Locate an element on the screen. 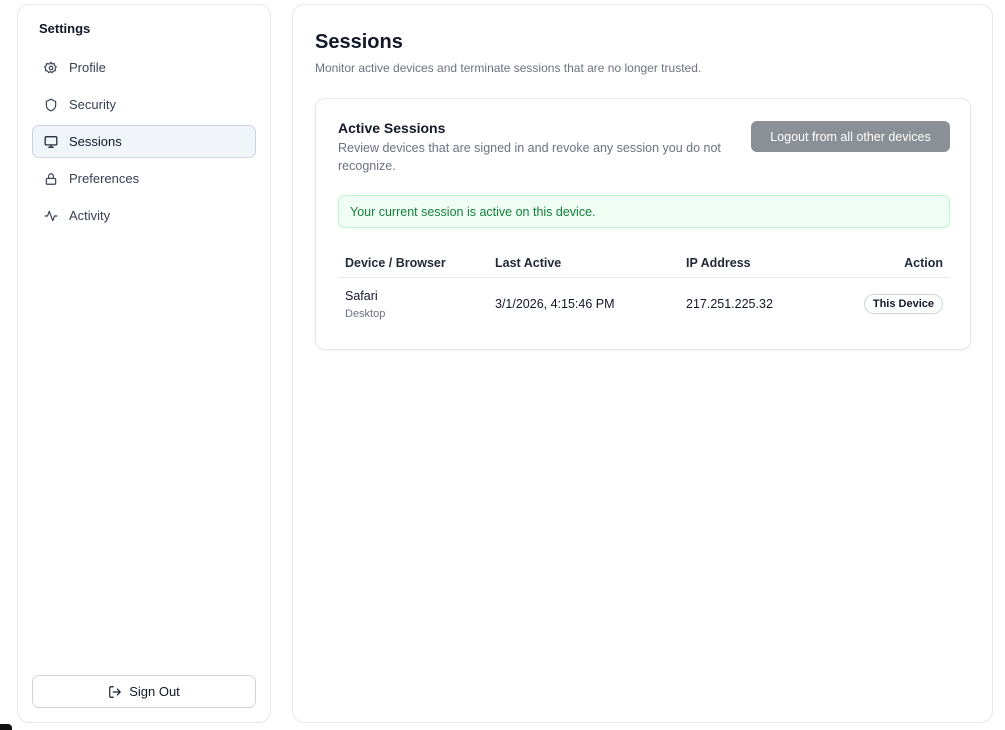  browser-name: Safari is located at coordinates (361, 295).